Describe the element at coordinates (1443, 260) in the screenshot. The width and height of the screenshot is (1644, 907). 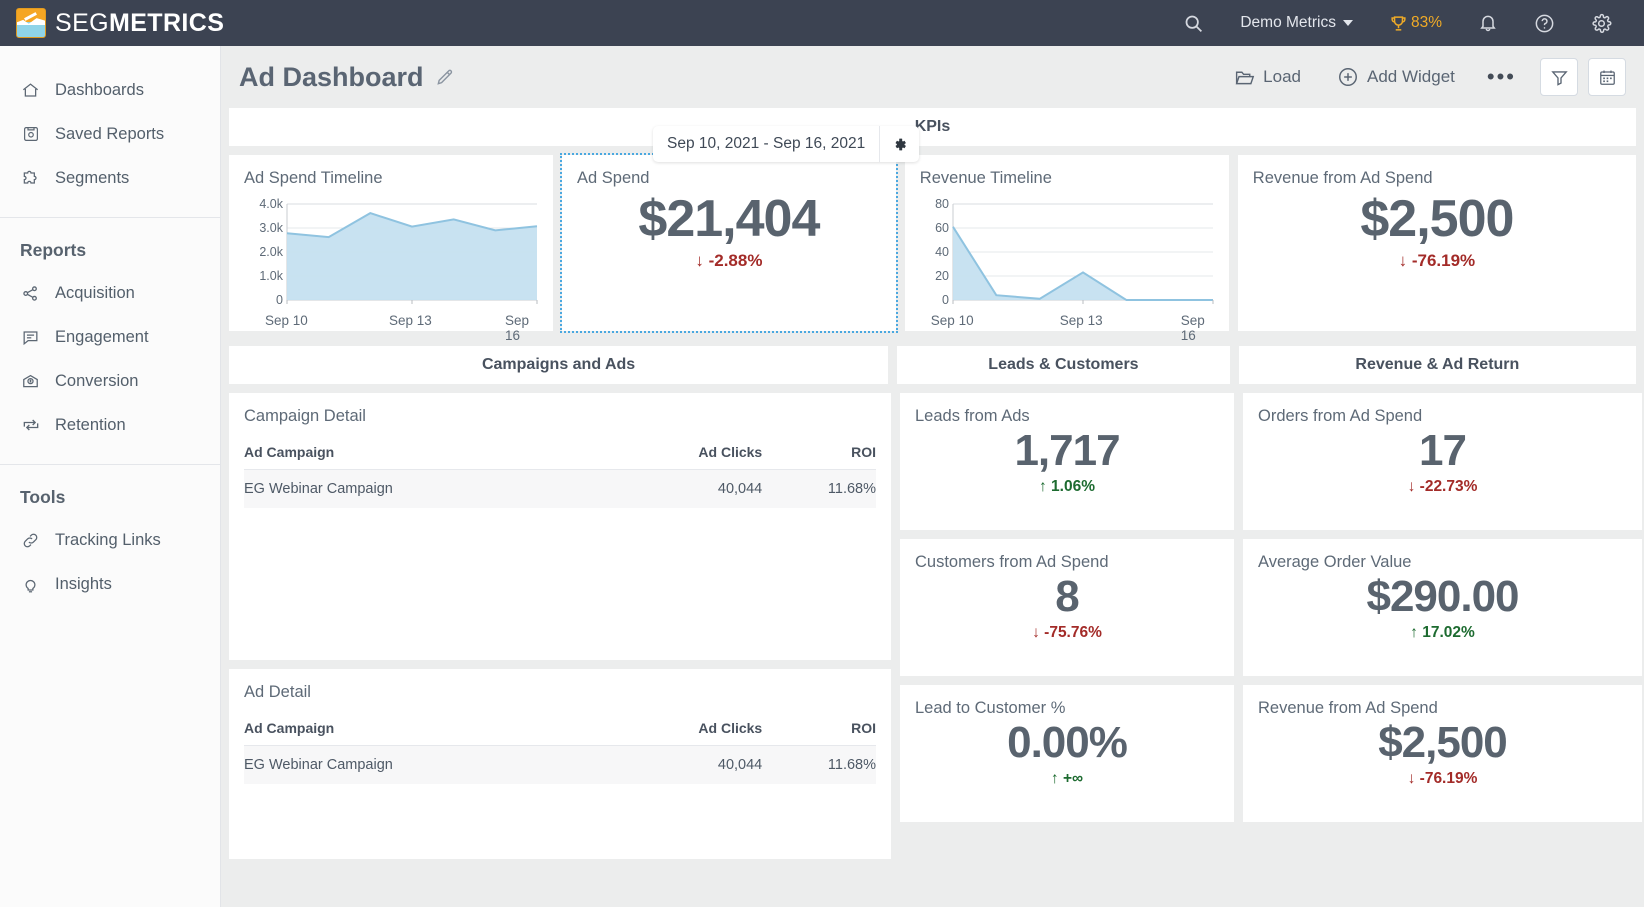
I see `delta-value: -76.19%` at that location.